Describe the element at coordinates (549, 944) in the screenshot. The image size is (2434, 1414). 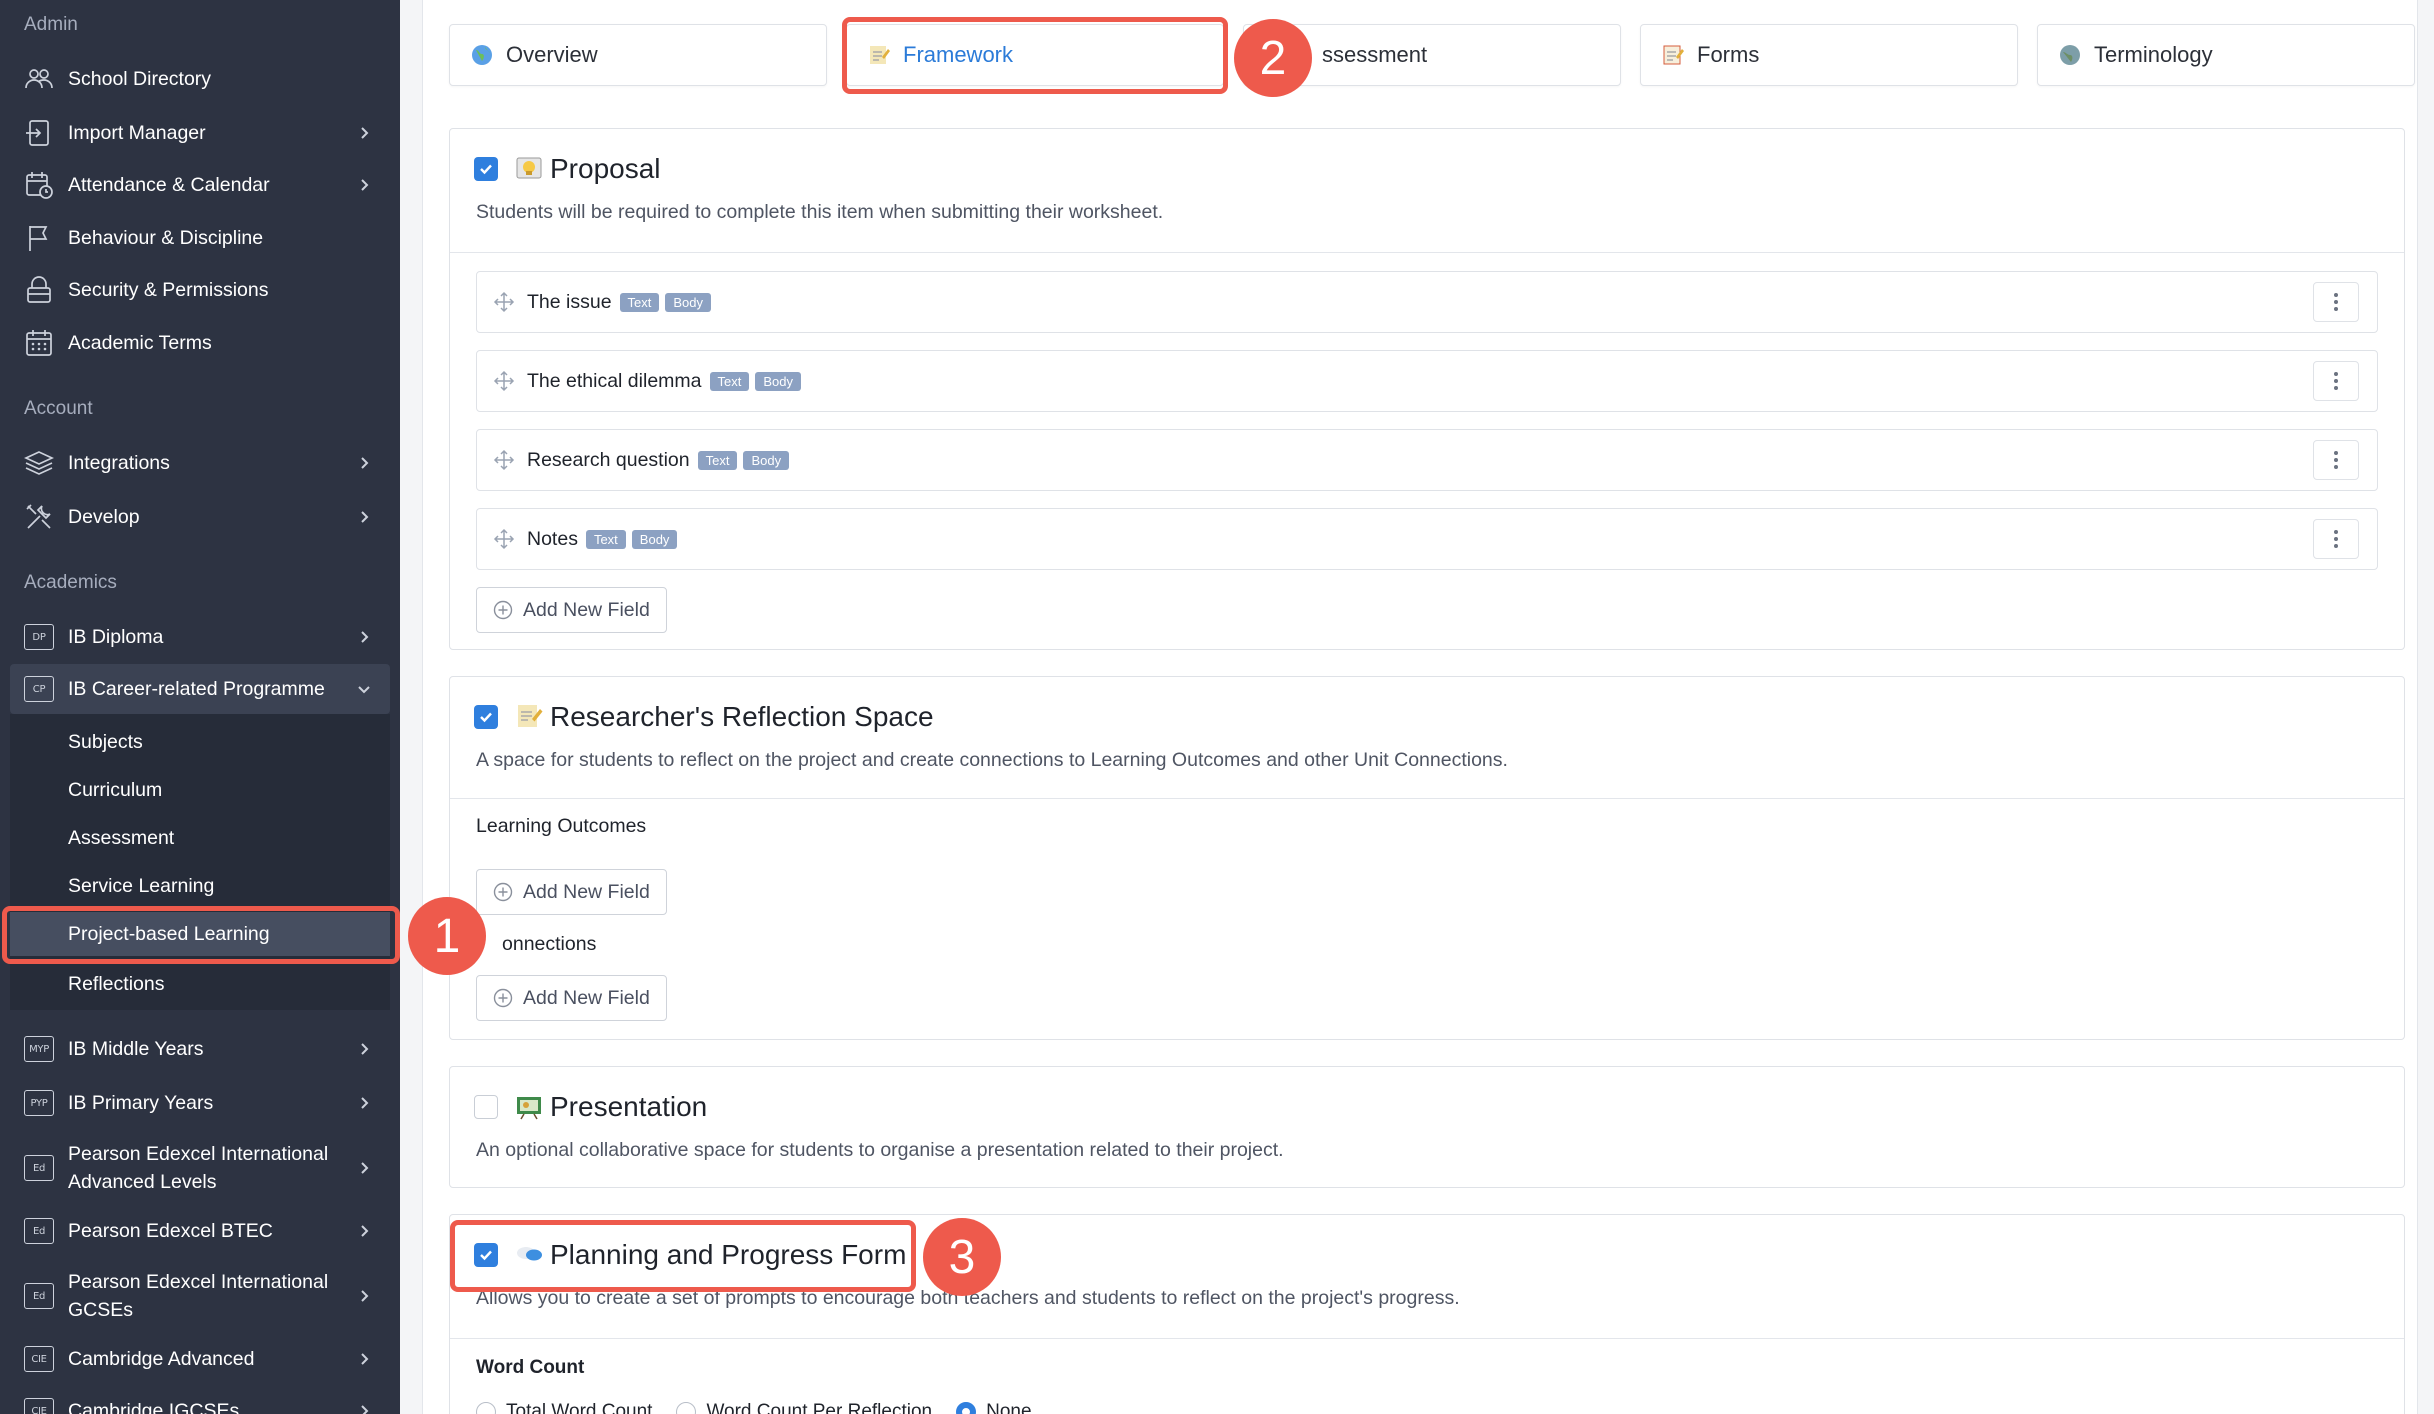
I see `connections-label: onnections` at that location.